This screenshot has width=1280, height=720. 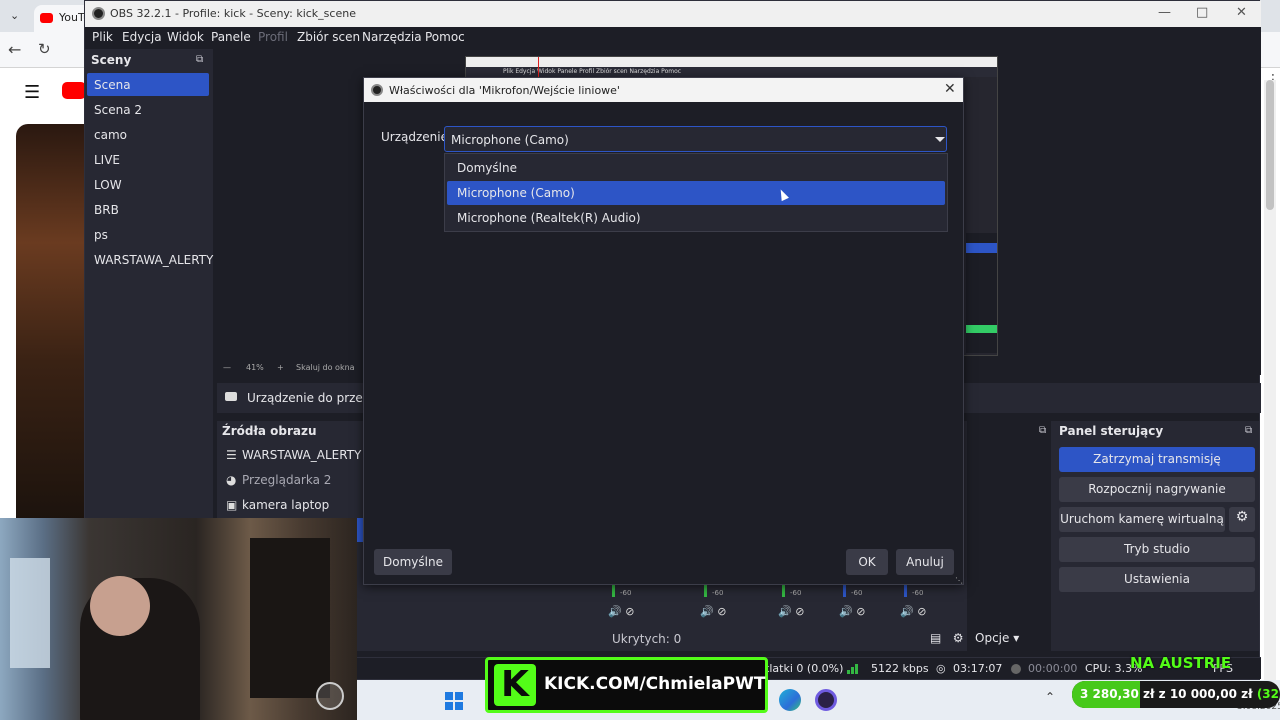 What do you see at coordinates (981, 329) in the screenshot?
I see `preview-nested-goal` at bounding box center [981, 329].